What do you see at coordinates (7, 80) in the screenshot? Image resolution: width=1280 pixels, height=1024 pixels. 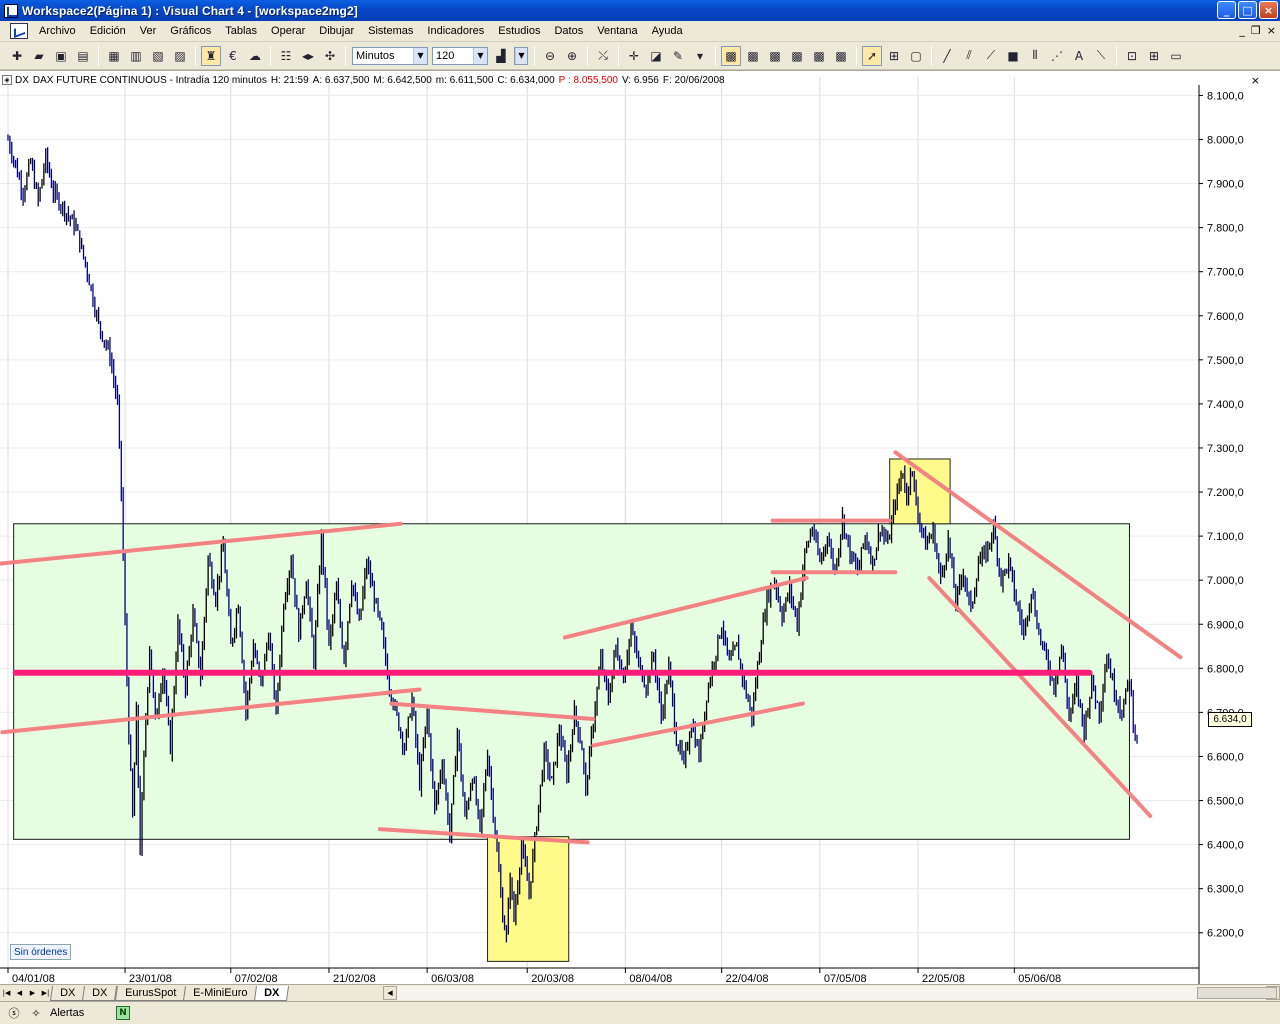 I see `chart-menu-icon: ◈` at bounding box center [7, 80].